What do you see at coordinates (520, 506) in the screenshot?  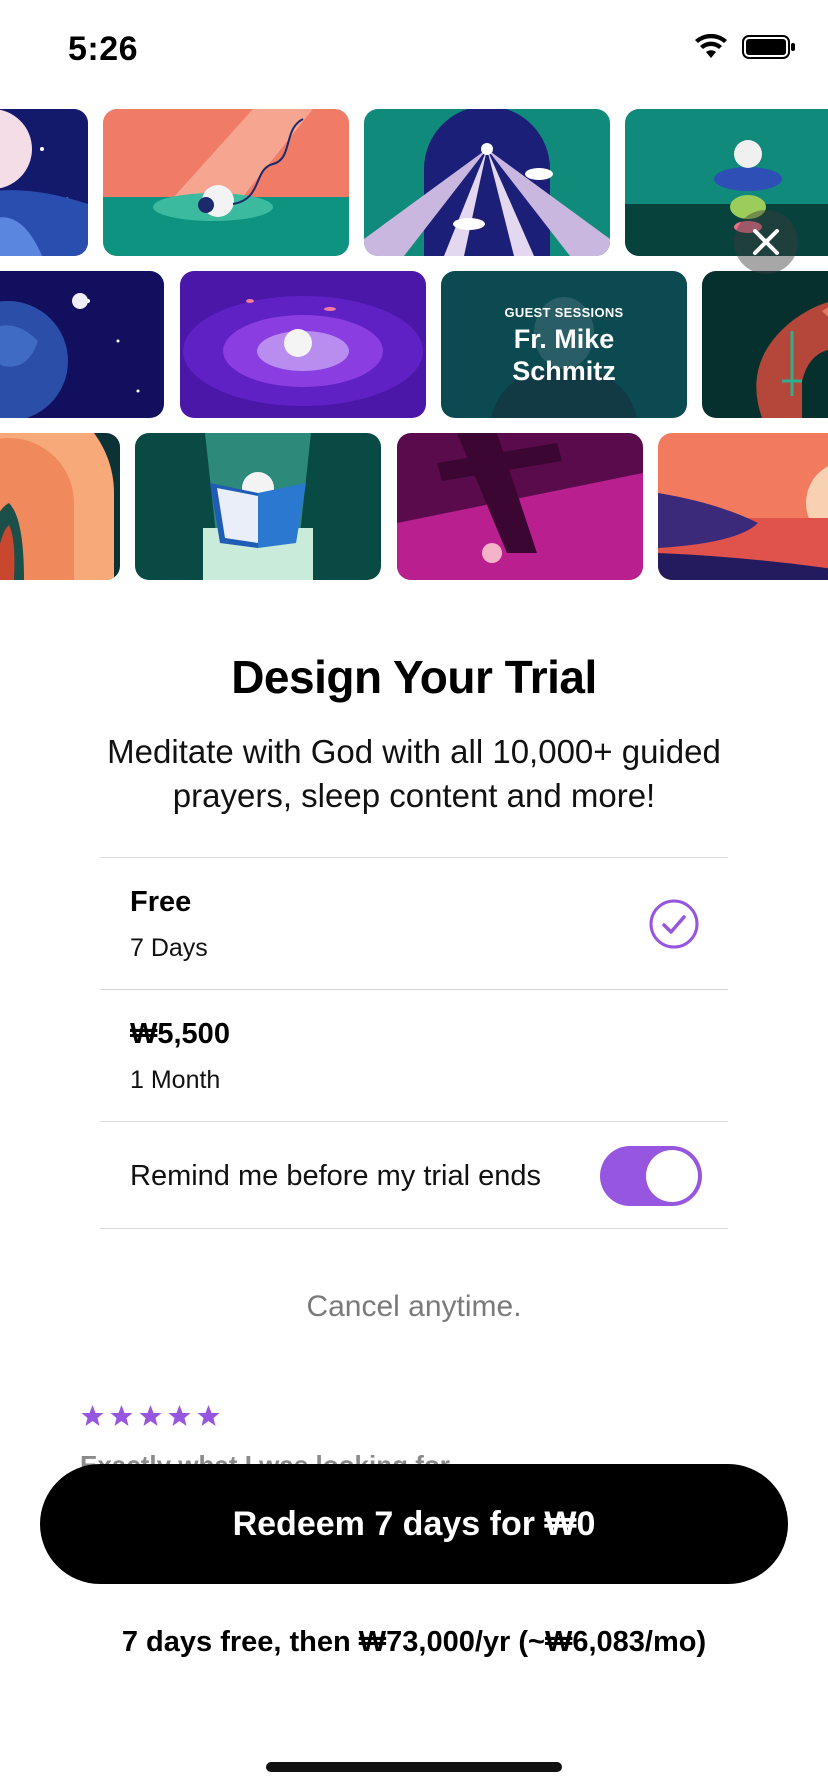 I see `artwork-tile-cross` at bounding box center [520, 506].